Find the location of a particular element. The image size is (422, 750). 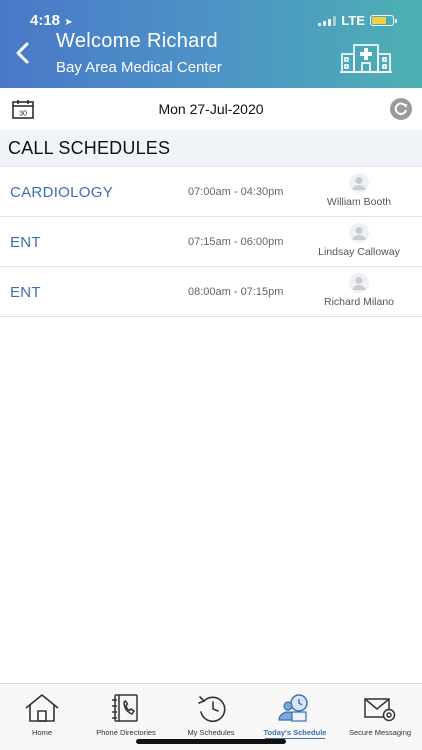

history-clock-icon is located at coordinates (212, 709).